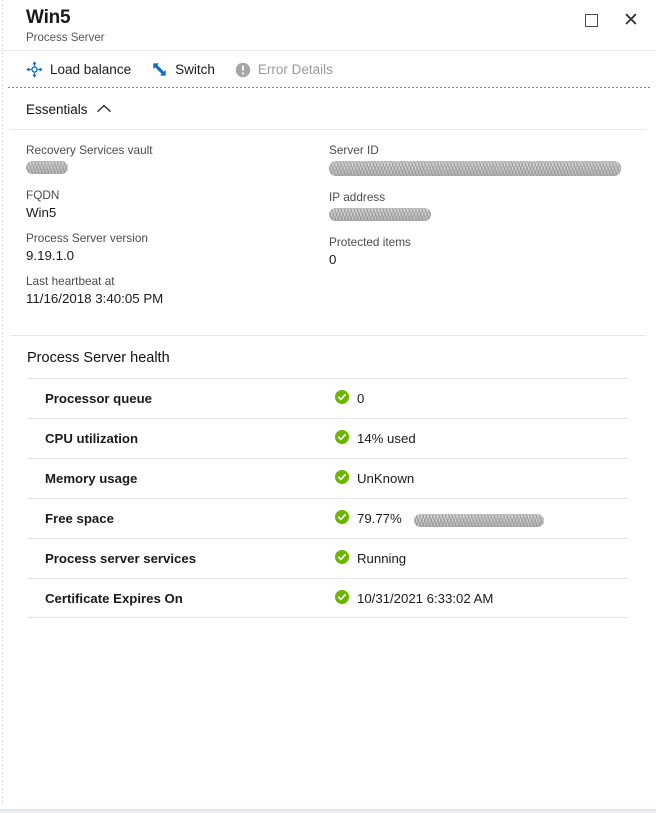  Describe the element at coordinates (177, 290) in the screenshot. I see `field-last-heartbeat-at: Last heartbeat at 11/16/2018 3:40:05 PM` at that location.